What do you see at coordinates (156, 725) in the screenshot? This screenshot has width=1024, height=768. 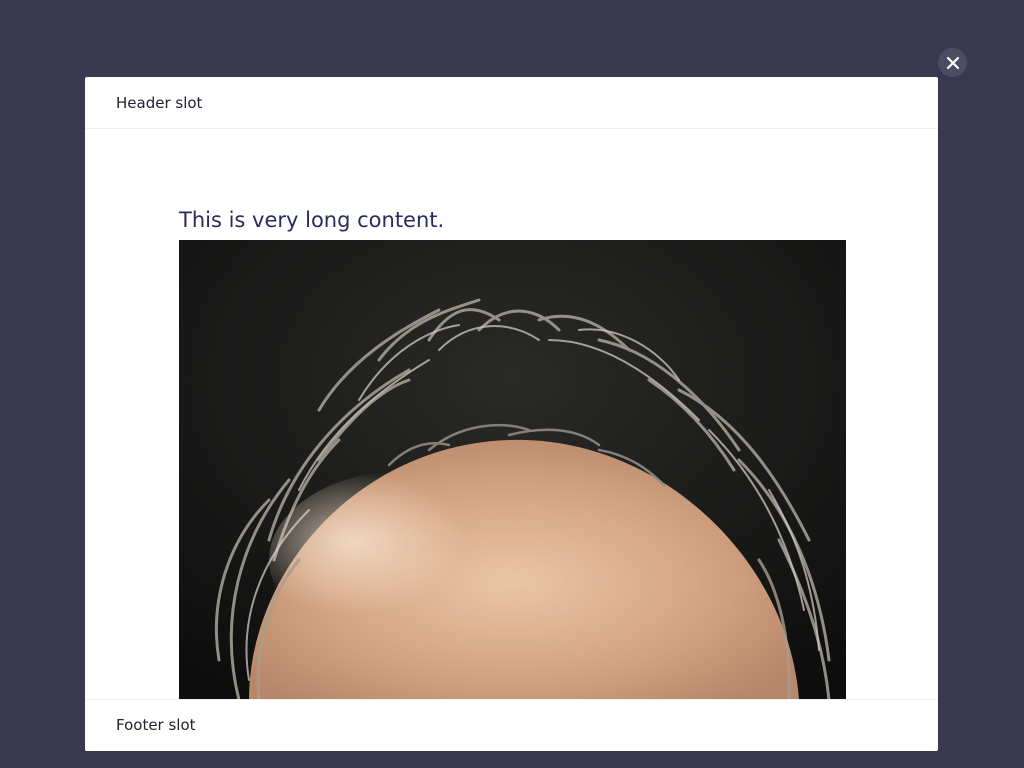 I see `footer-slot-text: Footer slot` at bounding box center [156, 725].